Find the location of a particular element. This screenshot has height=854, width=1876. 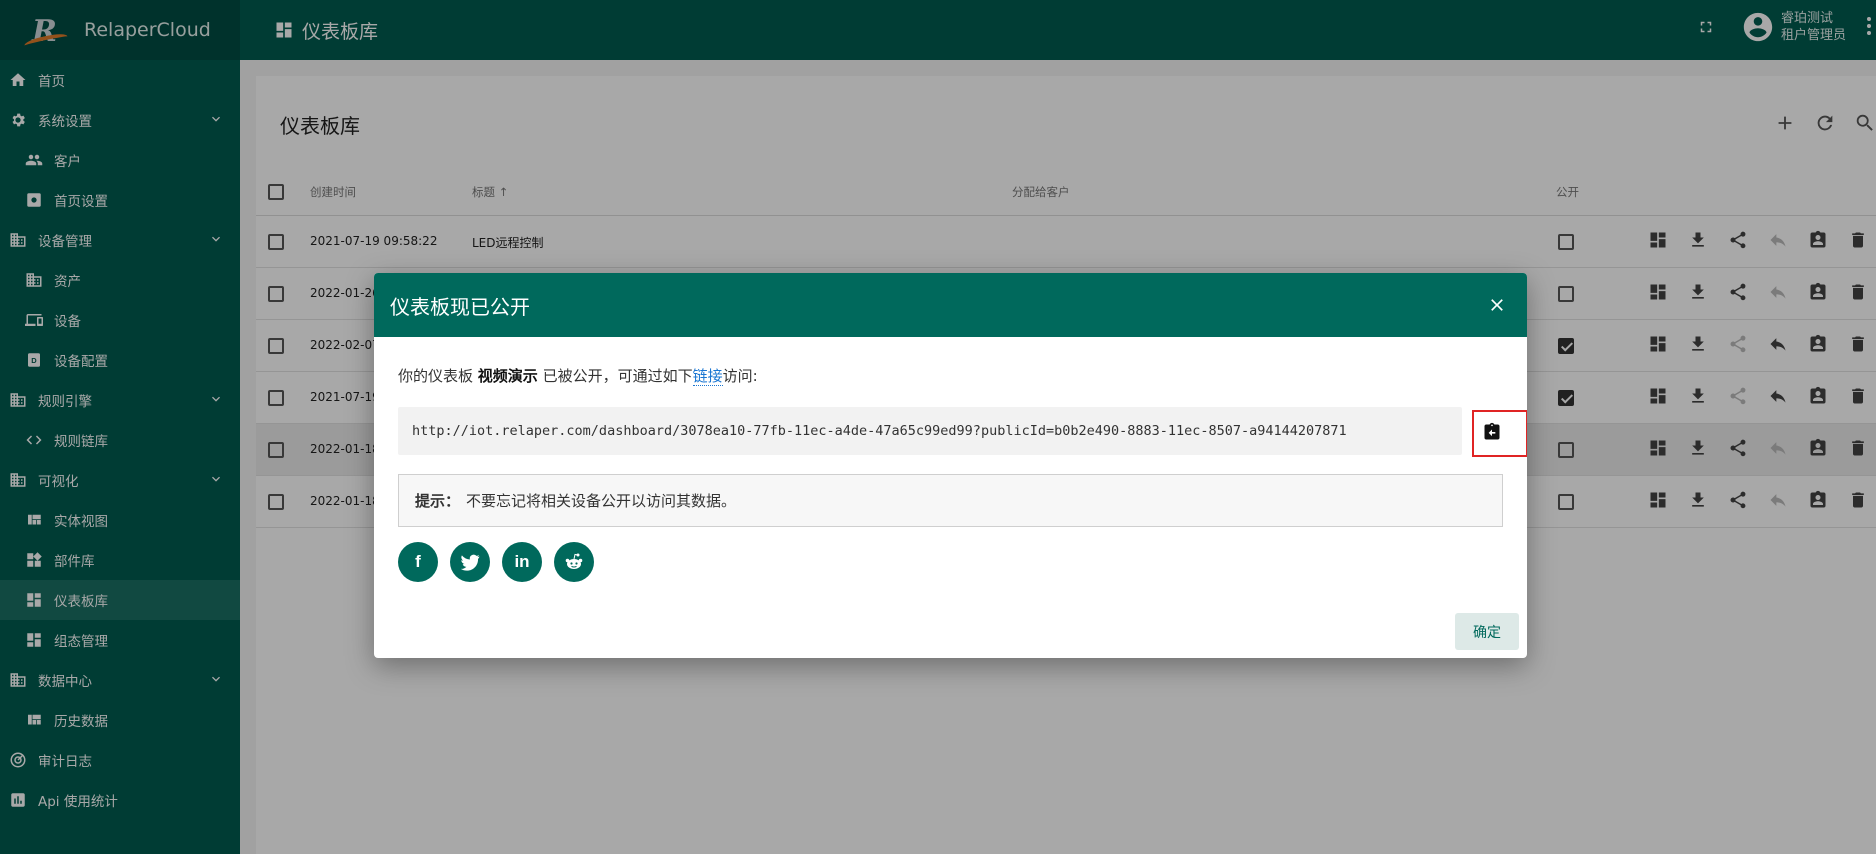

linkedin-icon: in is located at coordinates (522, 562).